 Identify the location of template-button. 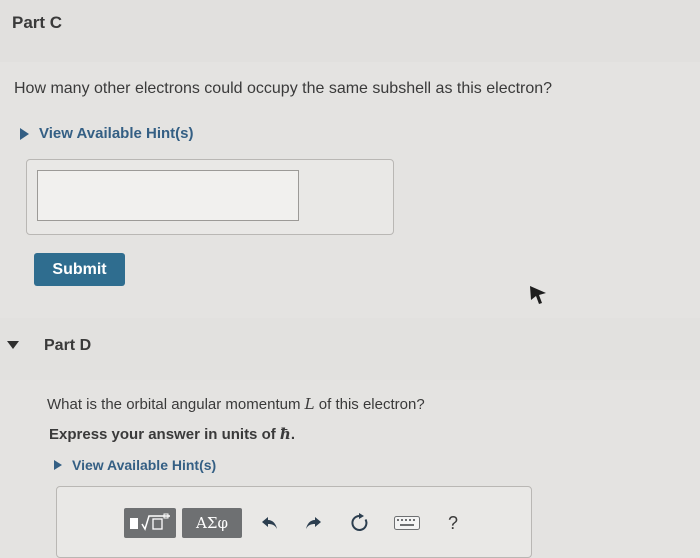
(150, 523).